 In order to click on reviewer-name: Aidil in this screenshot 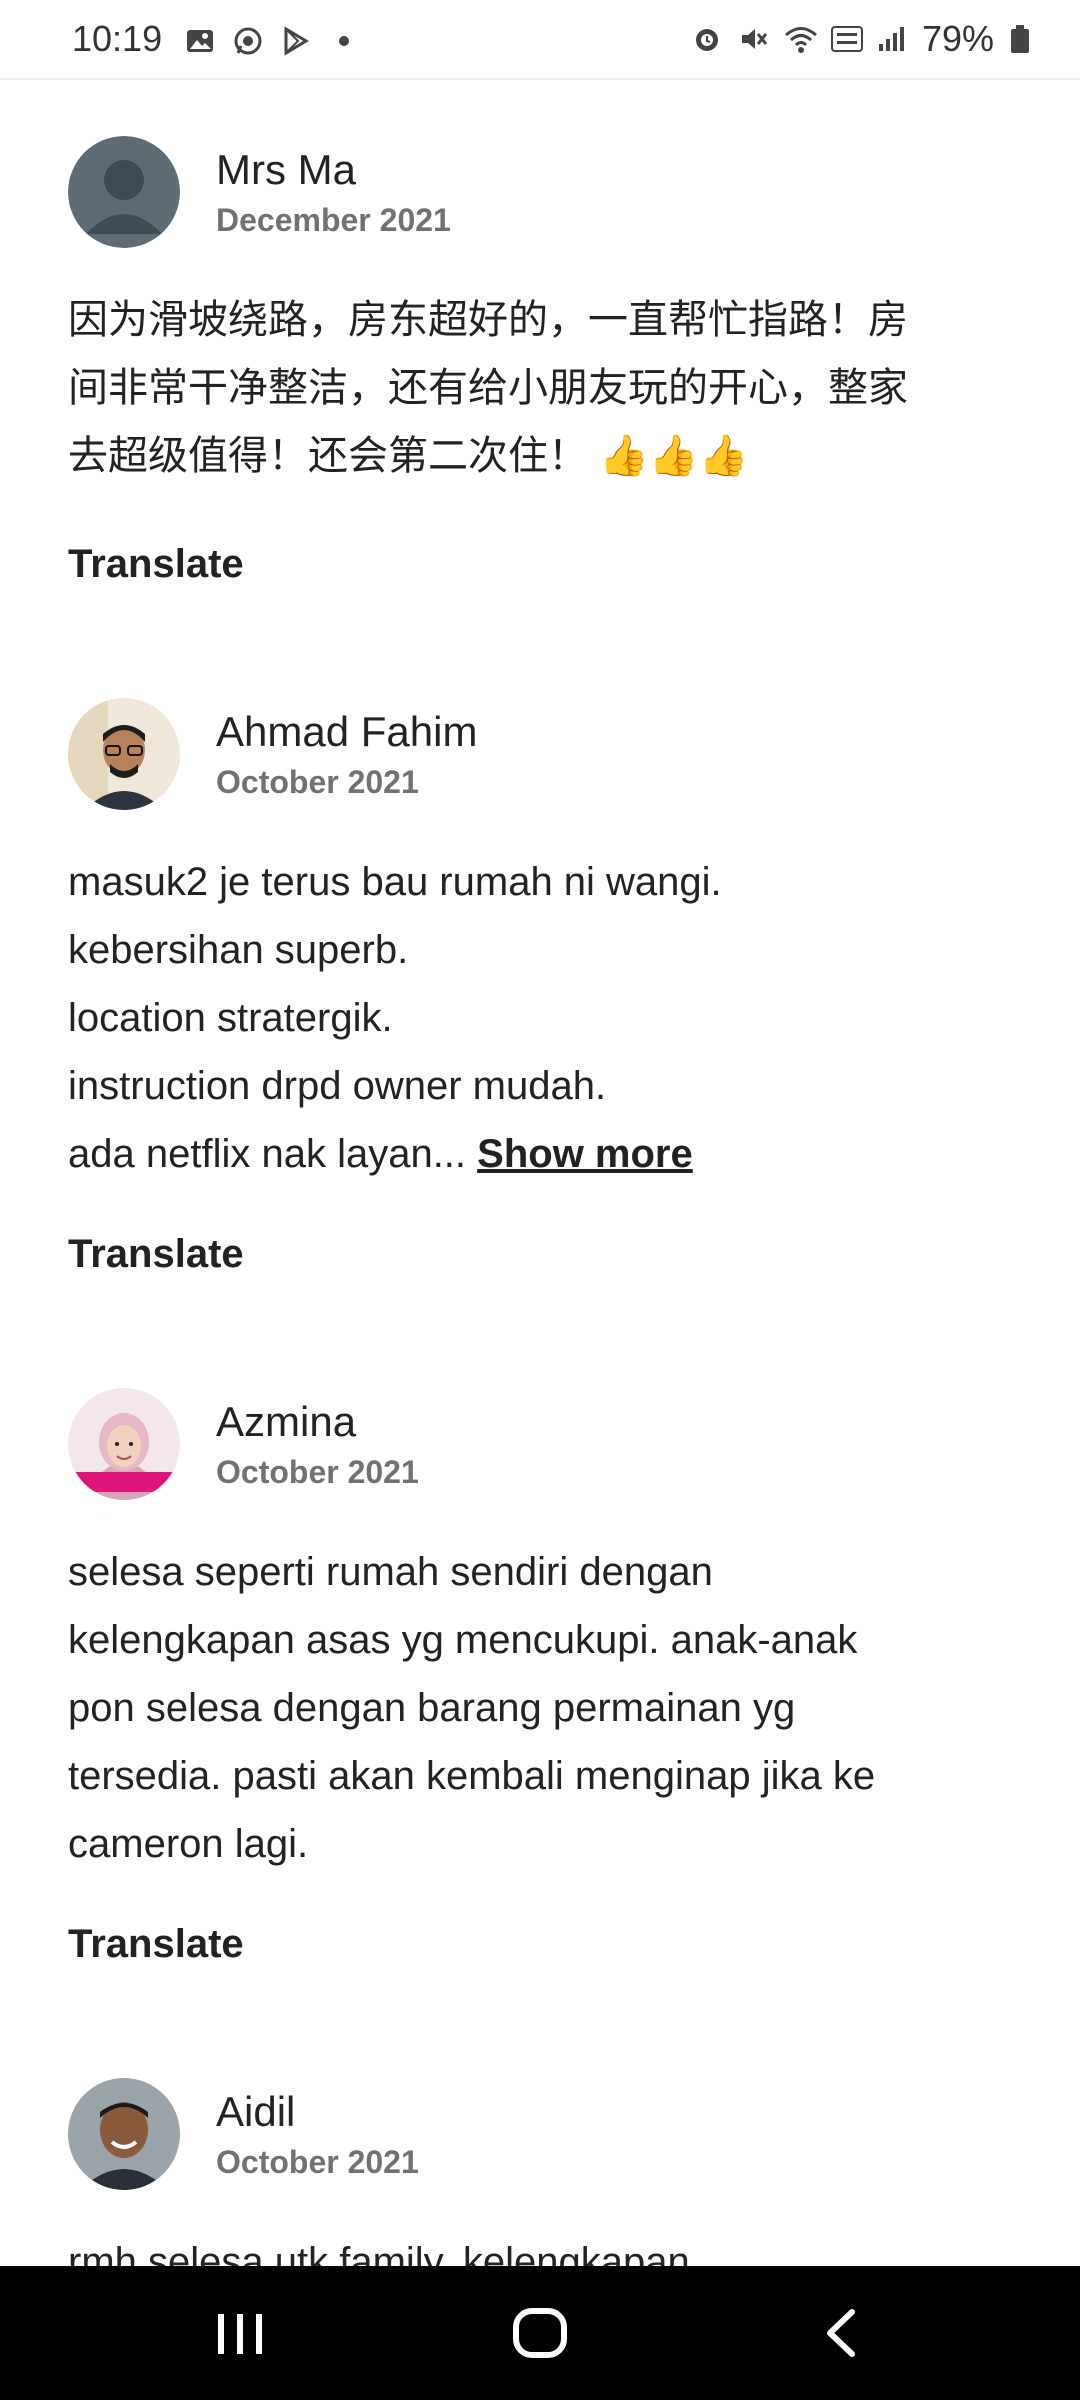, I will do `click(256, 2111)`.